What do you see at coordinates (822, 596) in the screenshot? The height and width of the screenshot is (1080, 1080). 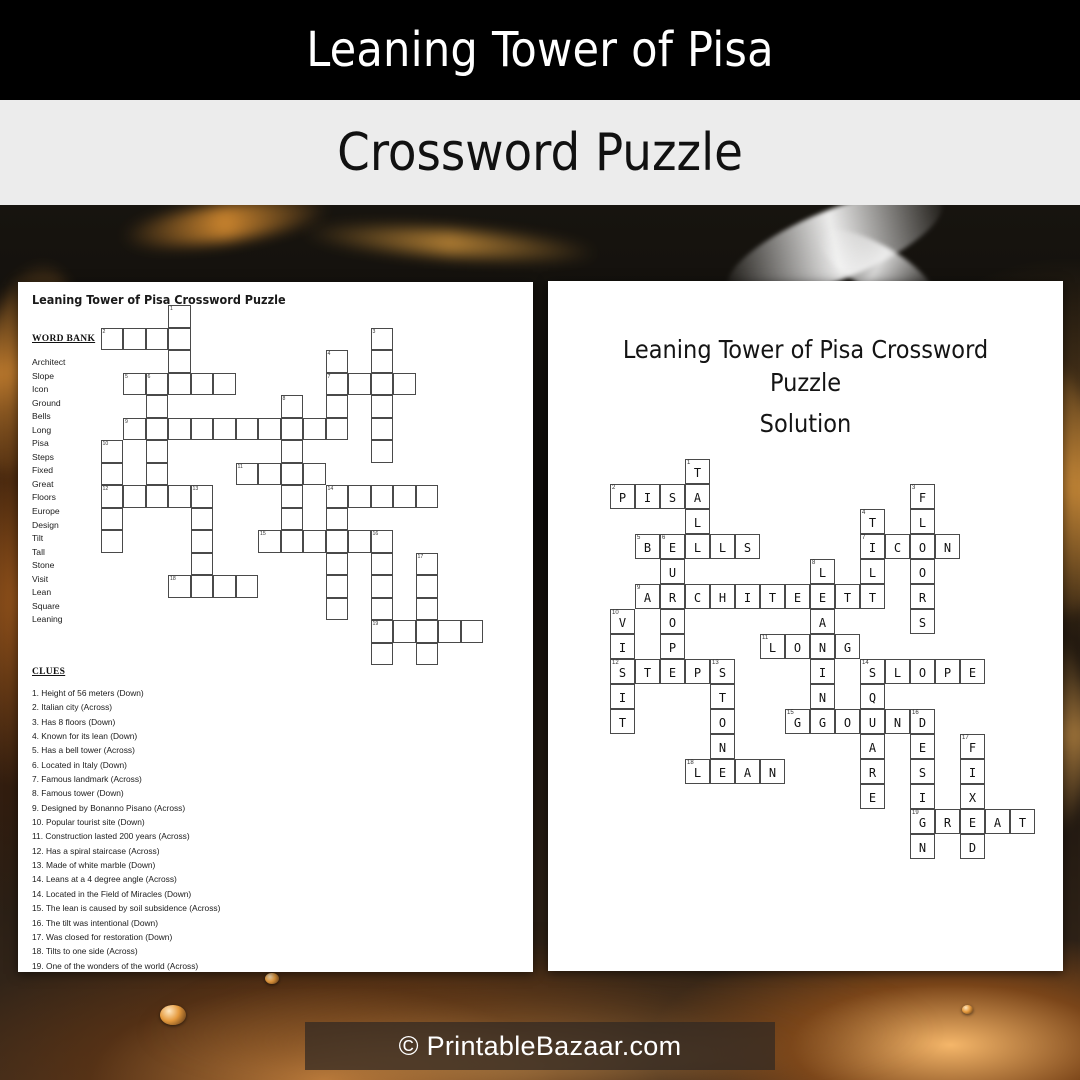 I see `crossword-cell: E` at bounding box center [822, 596].